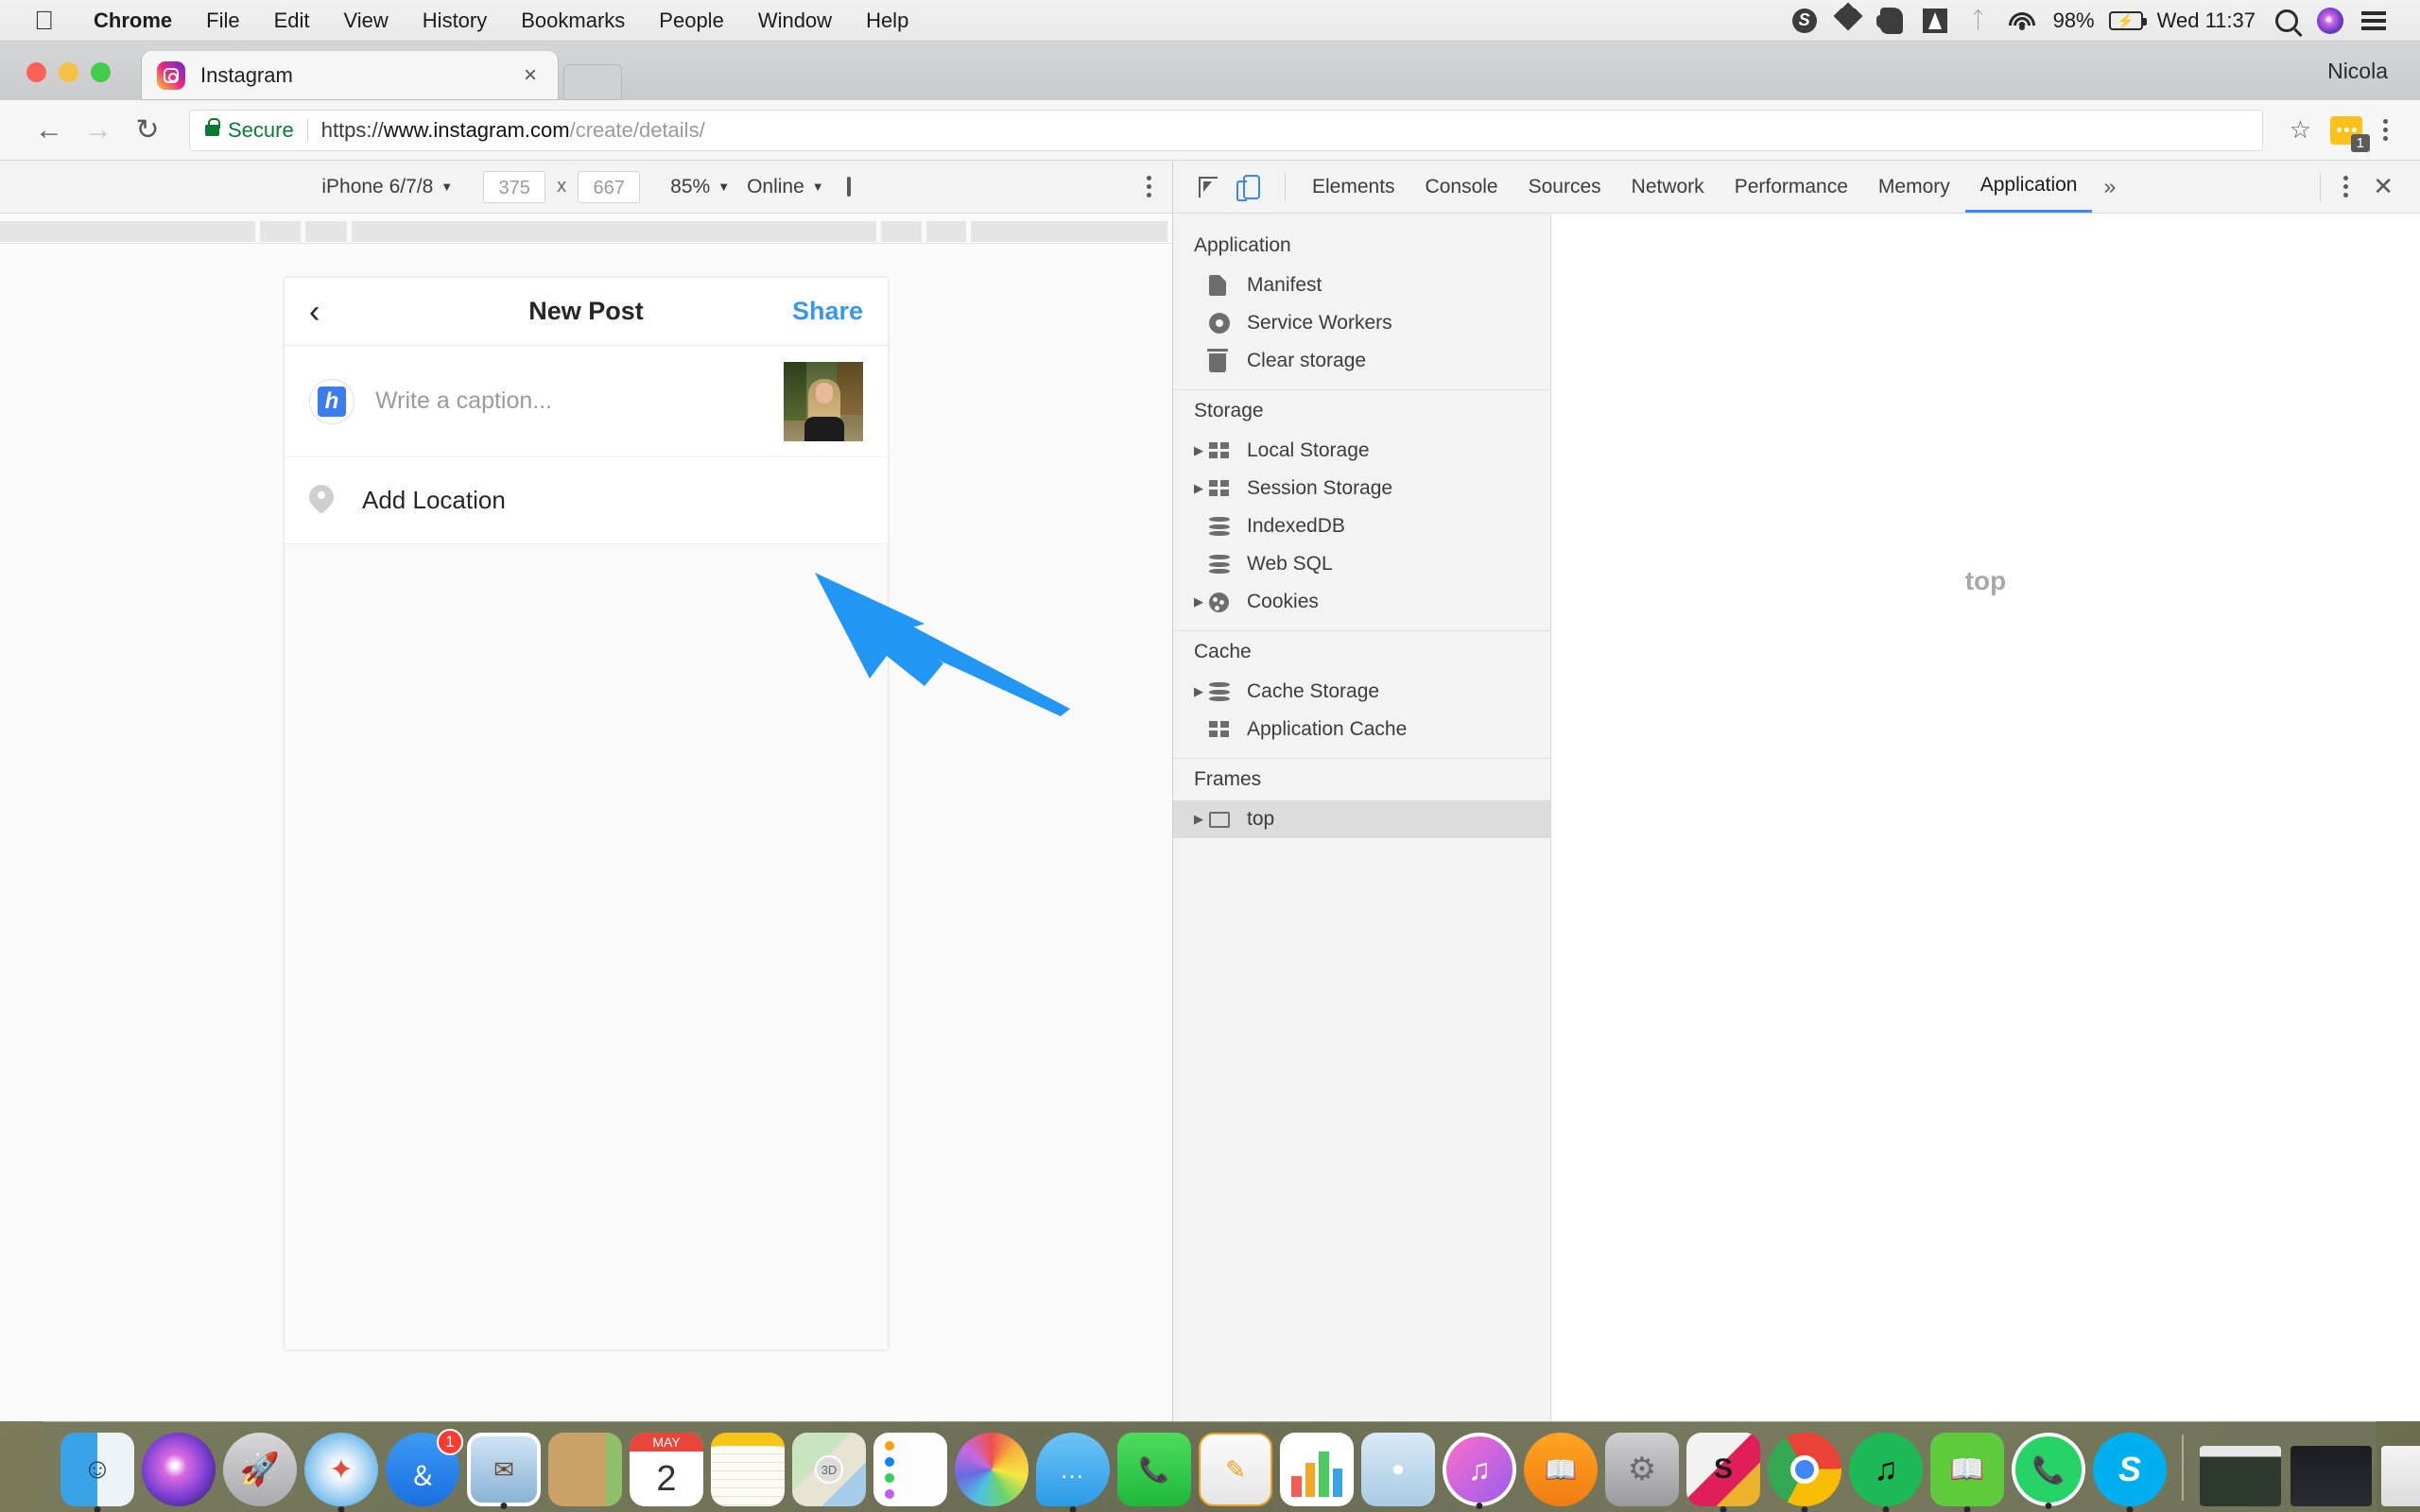  I want to click on dock-item-ibooks: 📖, so click(1561, 1469).